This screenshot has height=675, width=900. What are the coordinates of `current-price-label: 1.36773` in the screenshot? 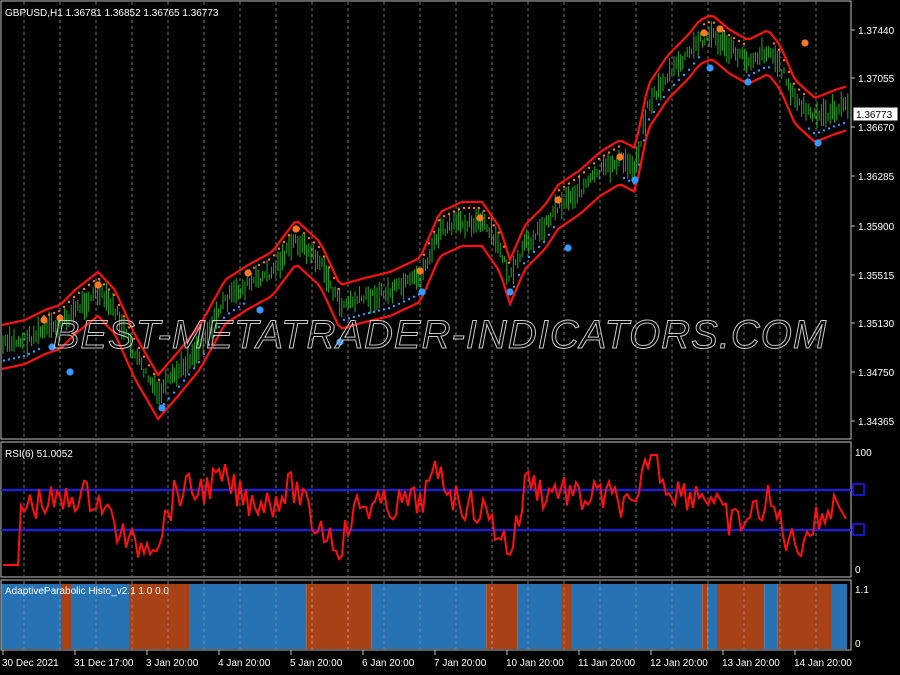 It's located at (874, 115).